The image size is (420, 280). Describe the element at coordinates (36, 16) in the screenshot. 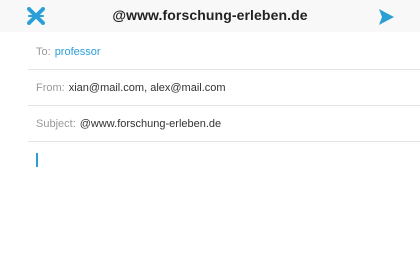

I see `close-icon` at that location.